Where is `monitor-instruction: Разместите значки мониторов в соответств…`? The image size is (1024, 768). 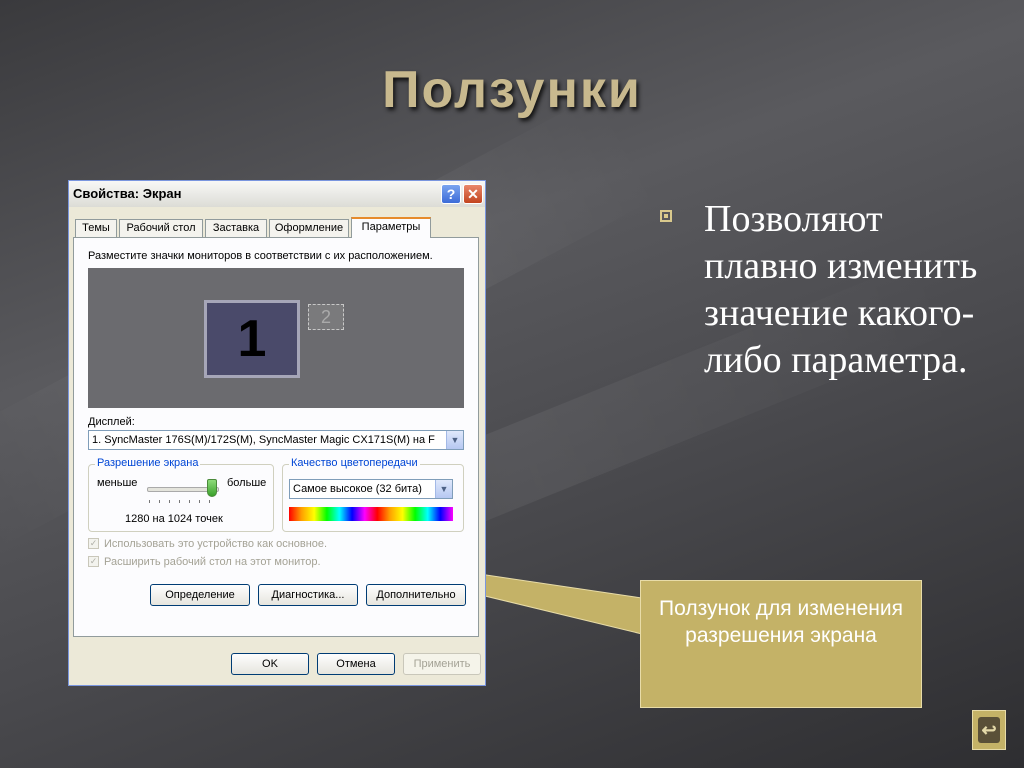
monitor-instruction: Разместите значки мониторов в соответств… is located at coordinates (260, 256).